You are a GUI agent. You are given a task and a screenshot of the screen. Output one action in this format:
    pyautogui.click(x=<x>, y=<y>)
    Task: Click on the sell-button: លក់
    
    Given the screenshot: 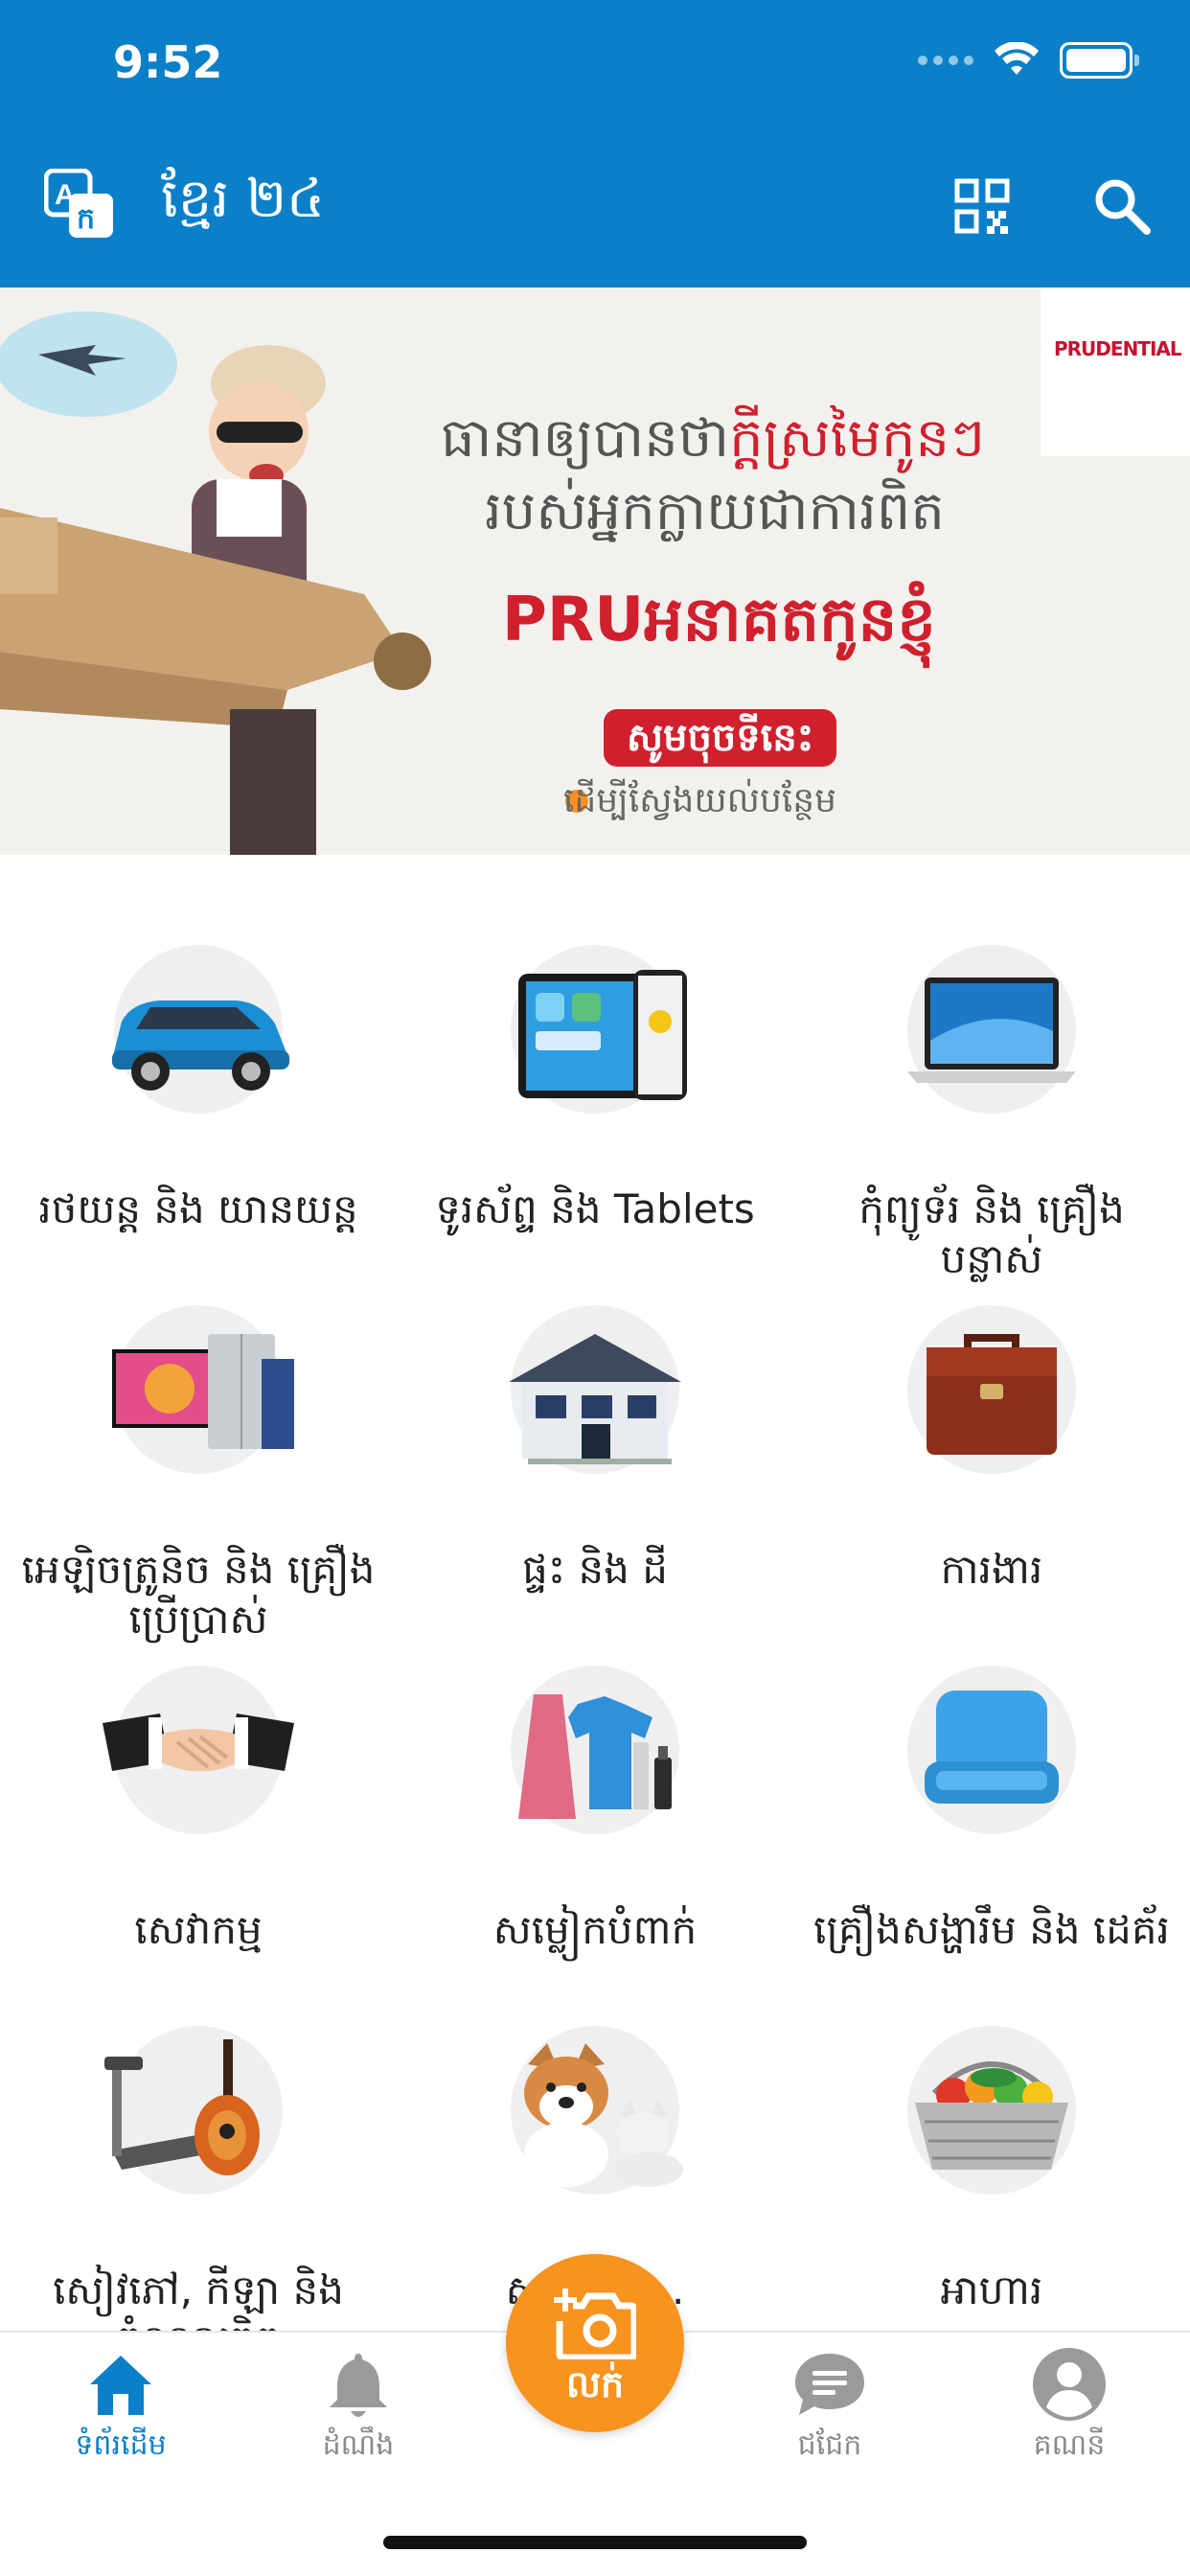 What is the action you would take?
    pyautogui.click(x=595, y=2343)
    